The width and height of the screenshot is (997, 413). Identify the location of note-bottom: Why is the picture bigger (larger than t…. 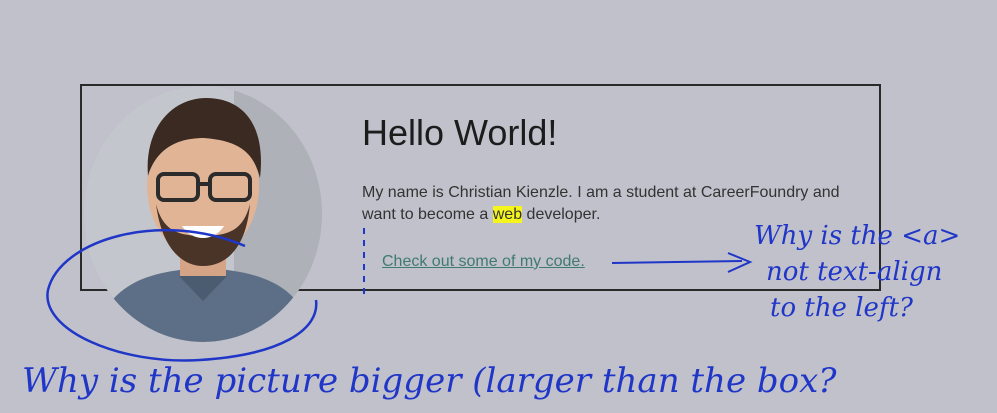
(429, 381).